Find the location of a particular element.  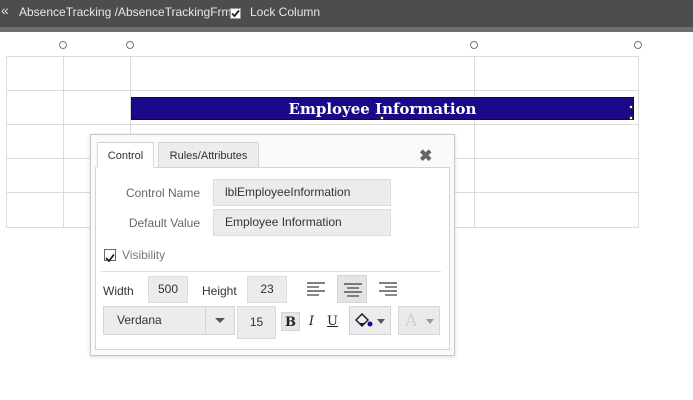

toolbar-divider is located at coordinates (346, 29).